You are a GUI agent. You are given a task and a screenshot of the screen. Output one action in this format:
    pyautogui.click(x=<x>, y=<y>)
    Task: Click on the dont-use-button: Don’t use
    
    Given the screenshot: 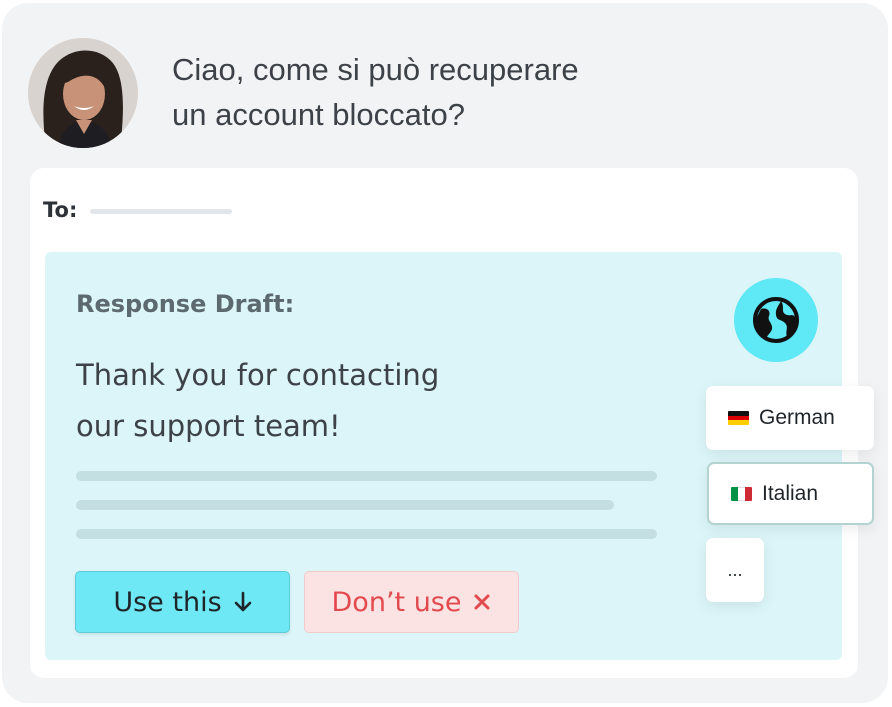 What is the action you would take?
    pyautogui.click(x=411, y=602)
    